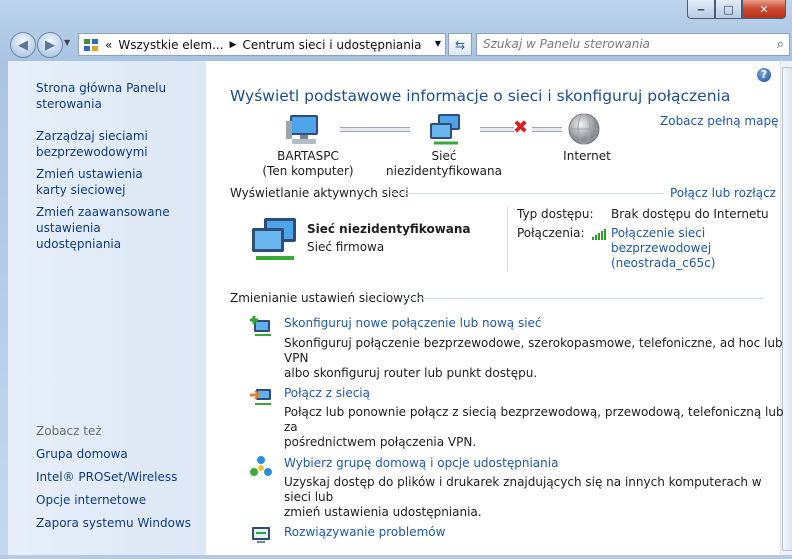 Image resolution: width=792 pixels, height=559 pixels. What do you see at coordinates (261, 535) in the screenshot?
I see `troubleshoot-icon` at bounding box center [261, 535].